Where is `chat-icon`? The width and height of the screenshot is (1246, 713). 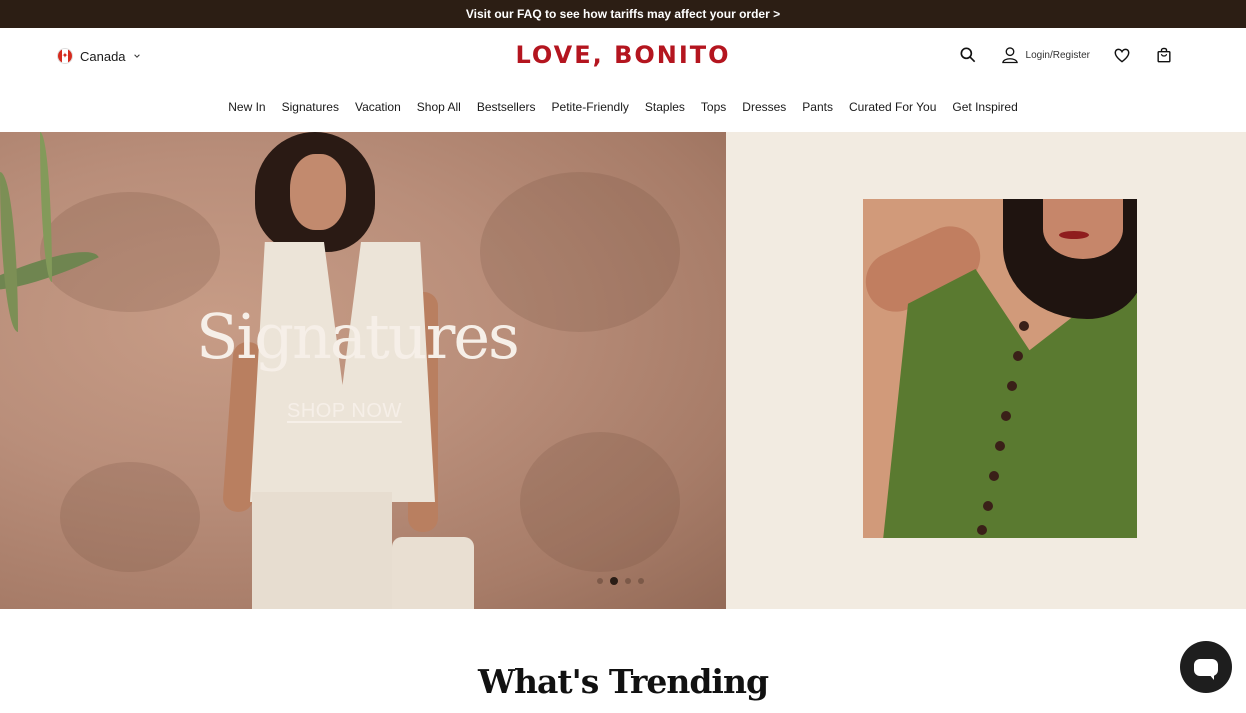
chat-icon is located at coordinates (1206, 669).